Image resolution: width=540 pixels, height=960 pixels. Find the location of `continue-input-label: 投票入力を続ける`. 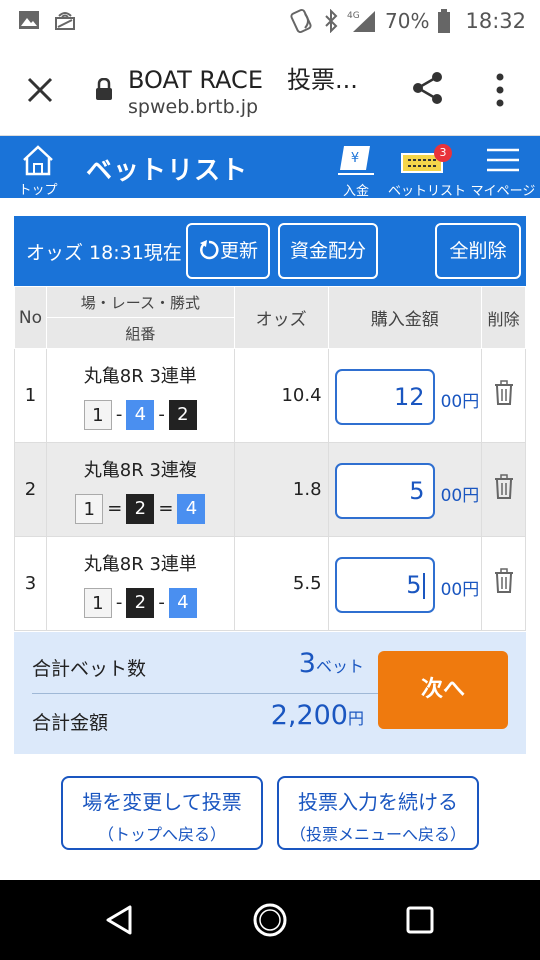

continue-input-label: 投票入力を続ける is located at coordinates (378, 802).